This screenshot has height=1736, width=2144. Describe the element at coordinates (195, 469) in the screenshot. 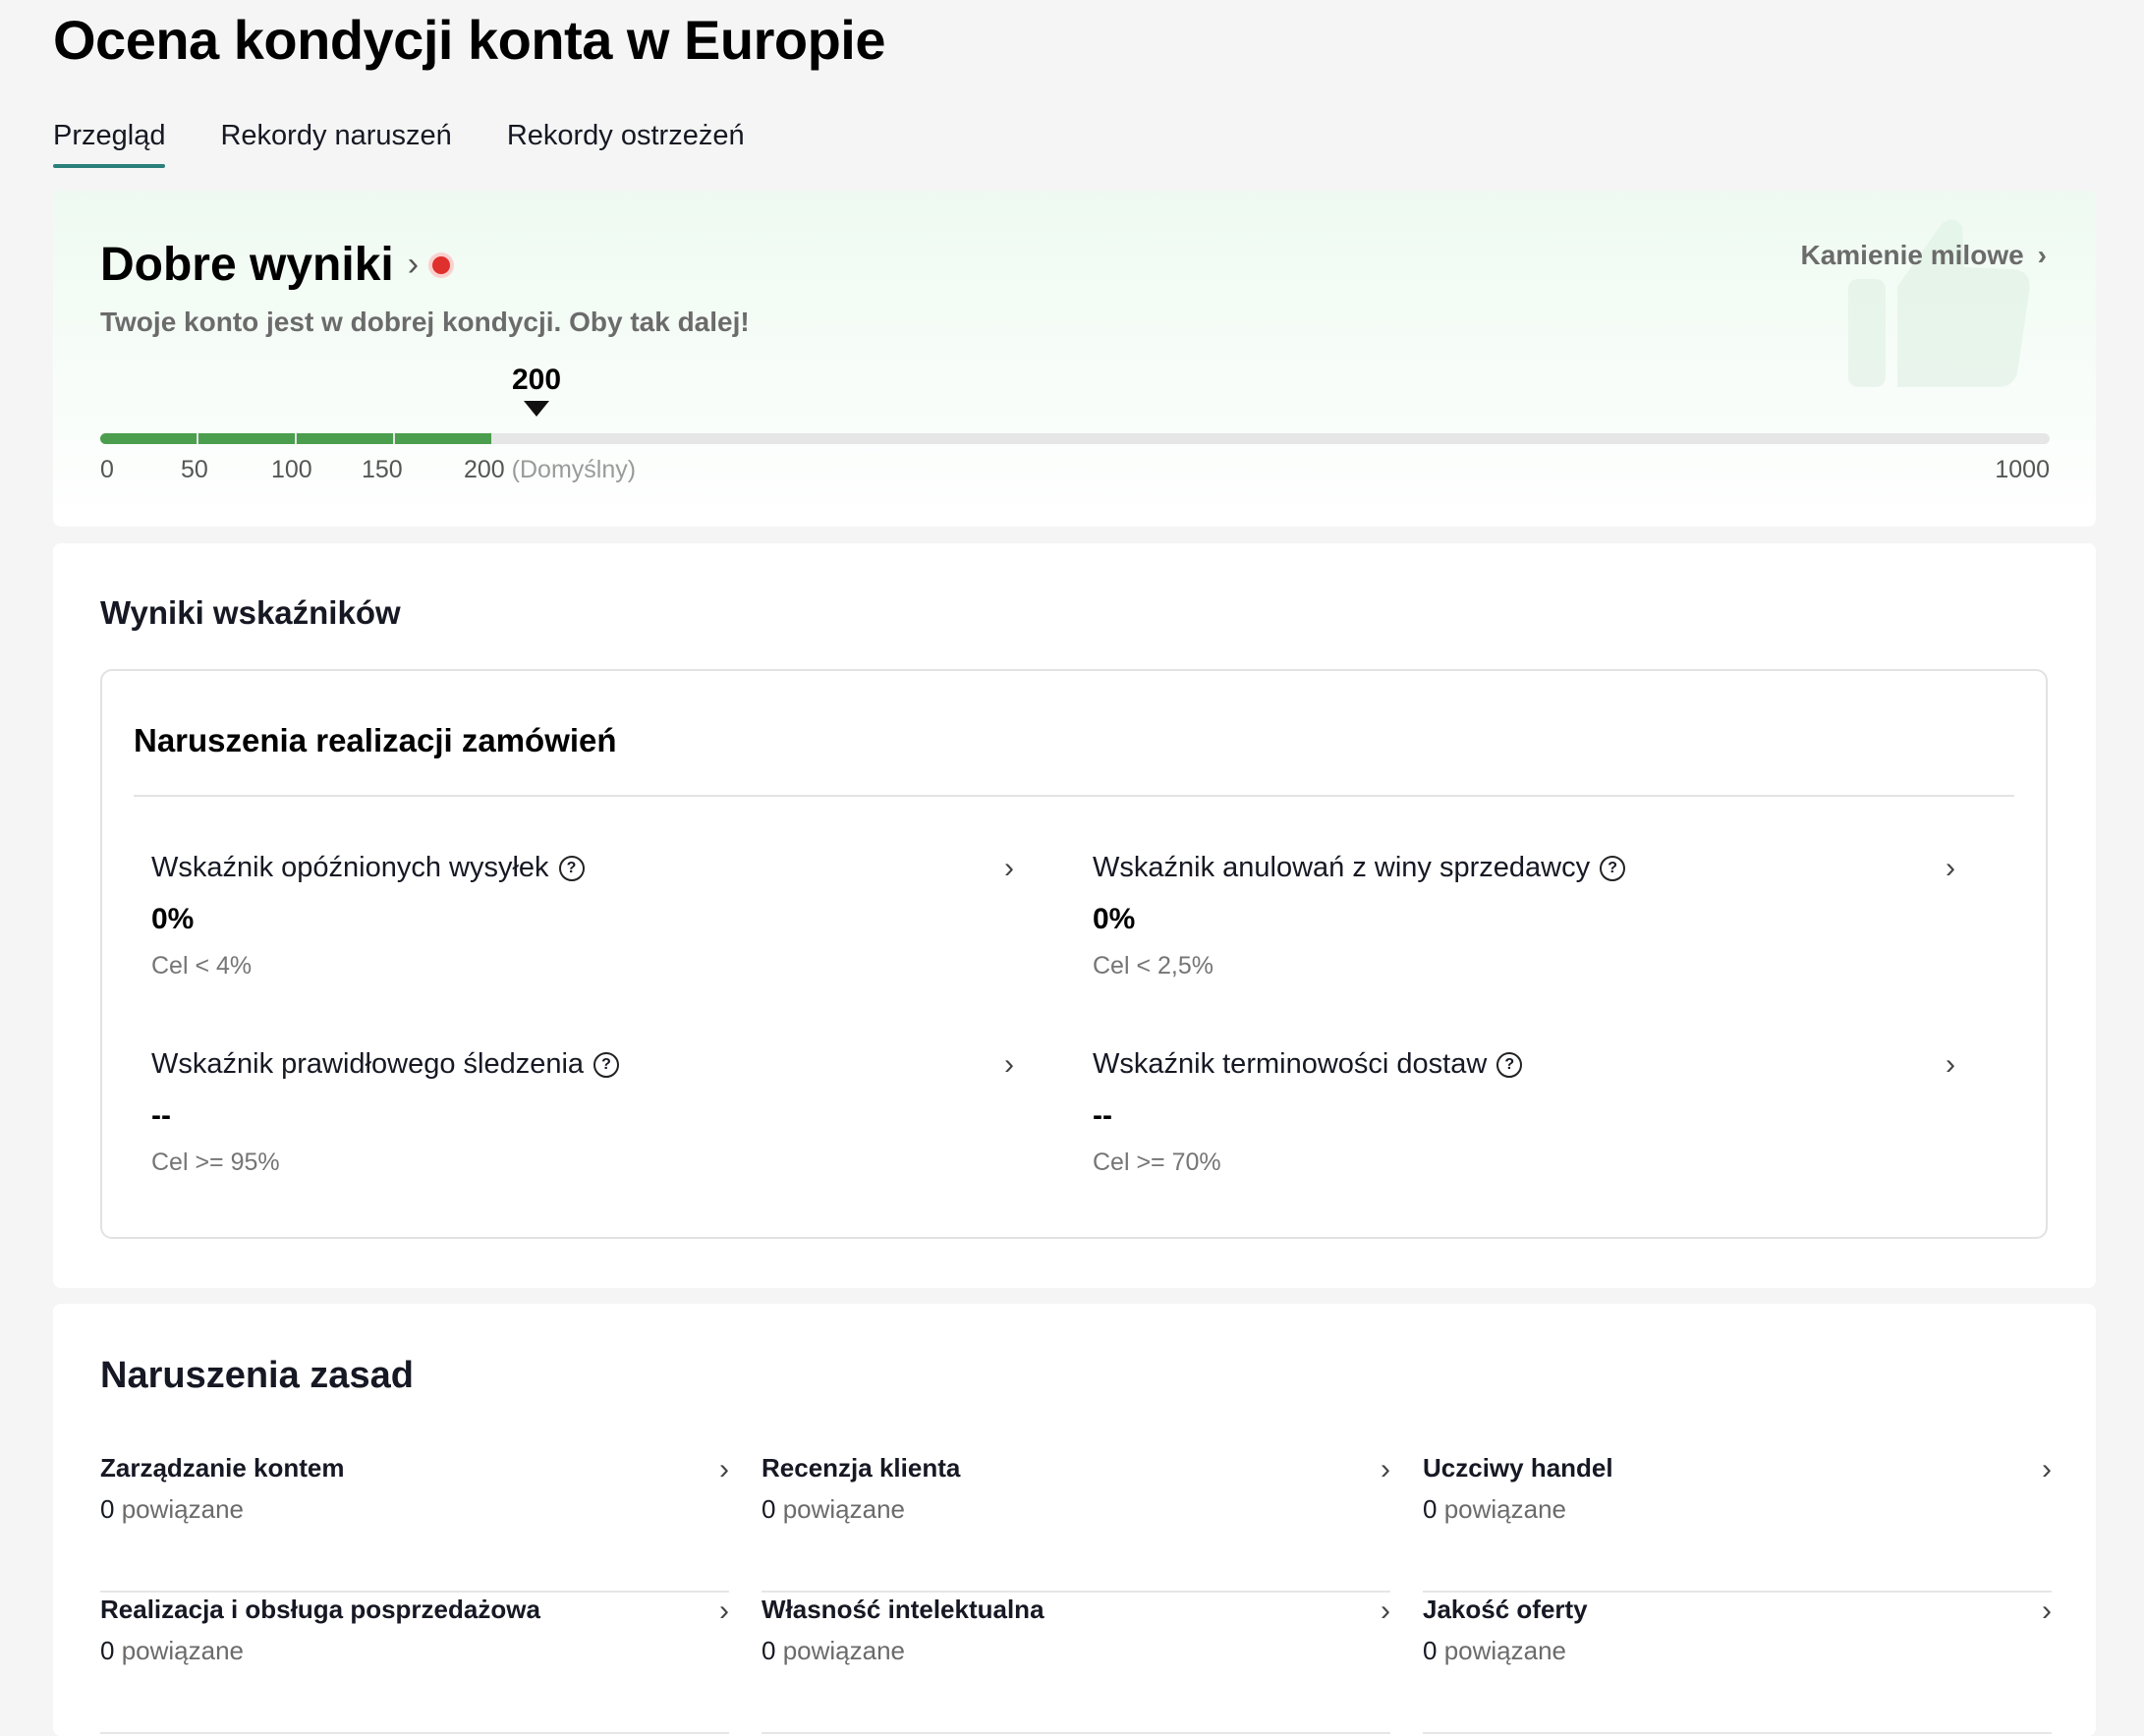

I see `scale-tick: 50` at that location.